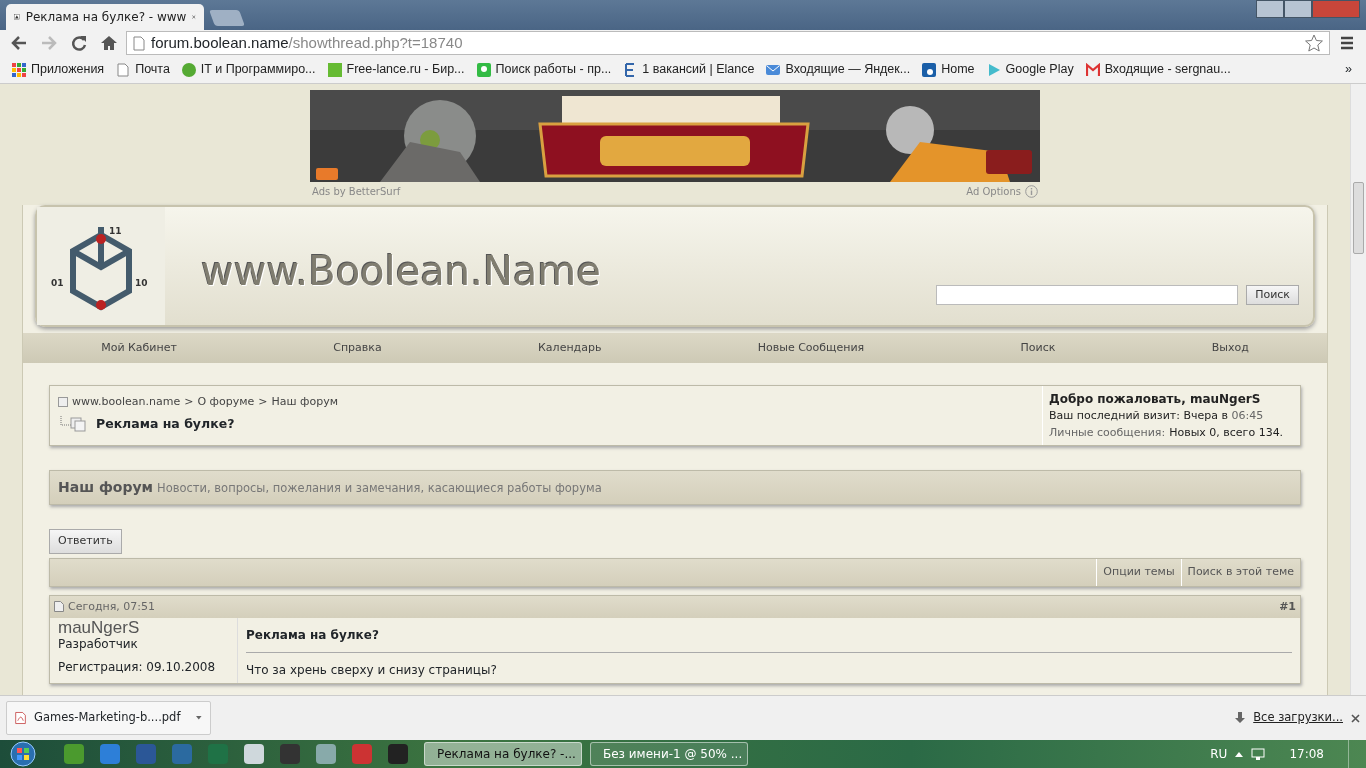 The image size is (1366, 768). What do you see at coordinates (1087, 294) in the screenshot?
I see `search-field` at bounding box center [1087, 294].